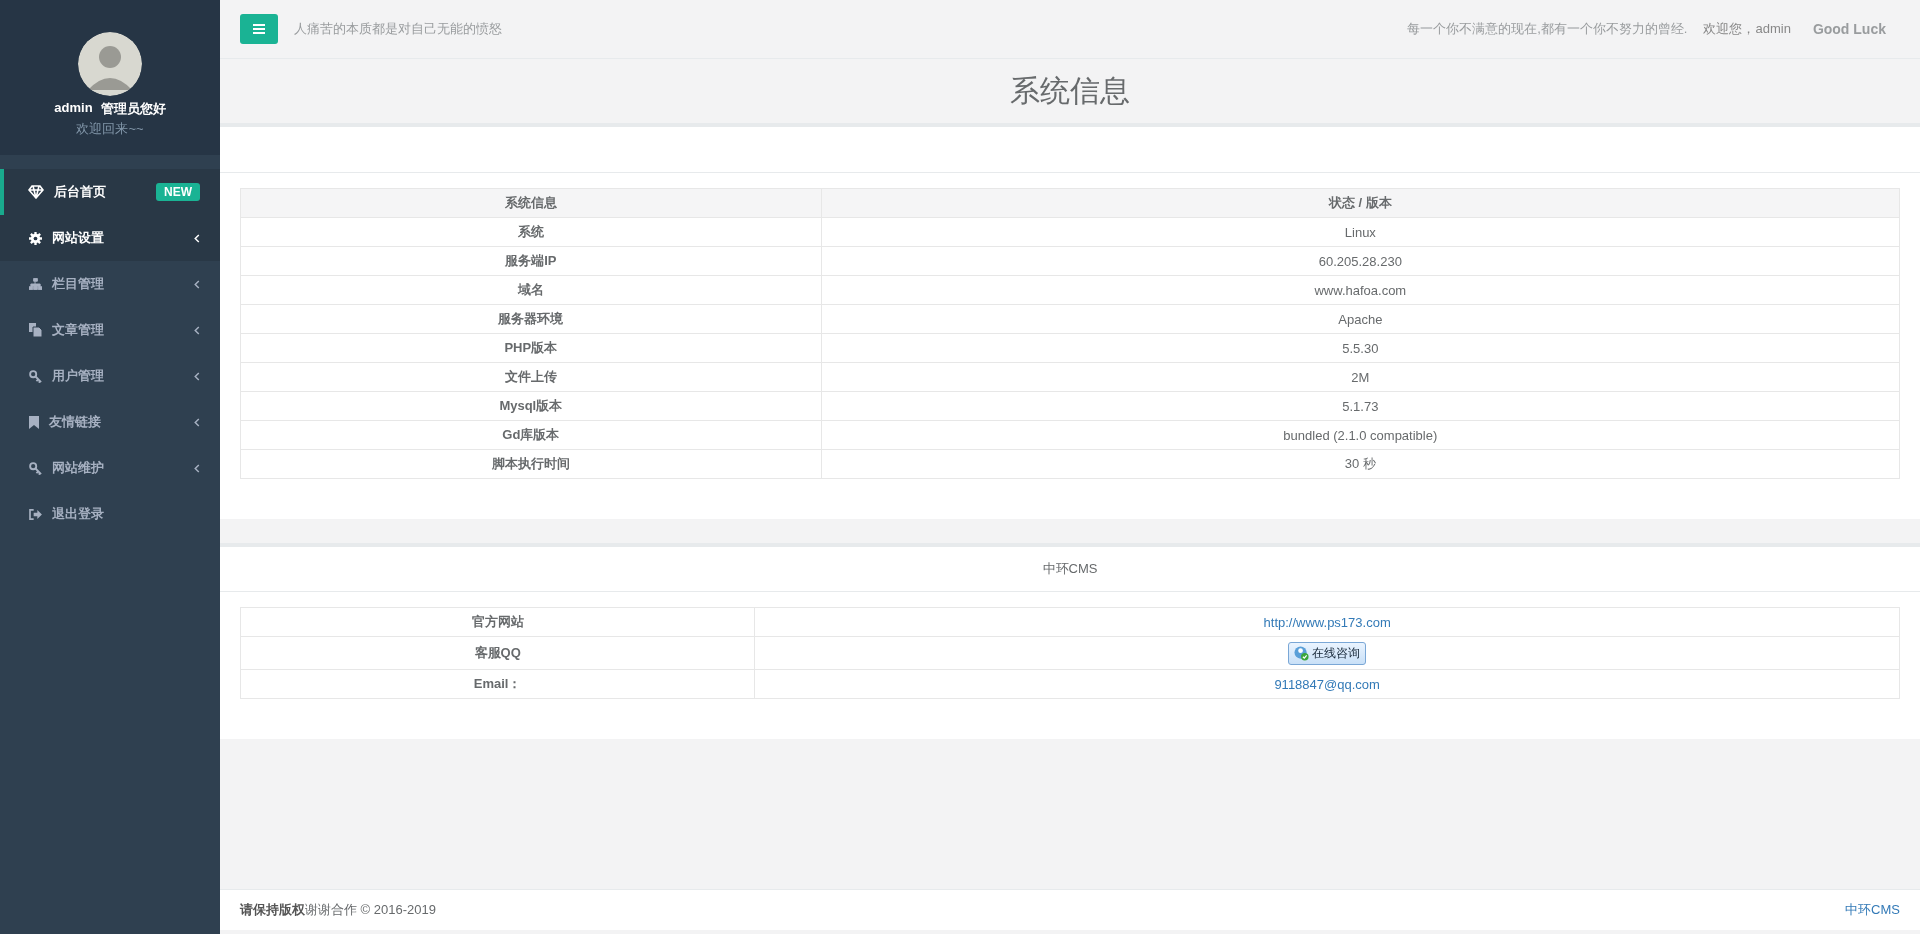 This screenshot has height=934, width=1920. Describe the element at coordinates (178, 192) in the screenshot. I see `new-badge: NEW` at that location.